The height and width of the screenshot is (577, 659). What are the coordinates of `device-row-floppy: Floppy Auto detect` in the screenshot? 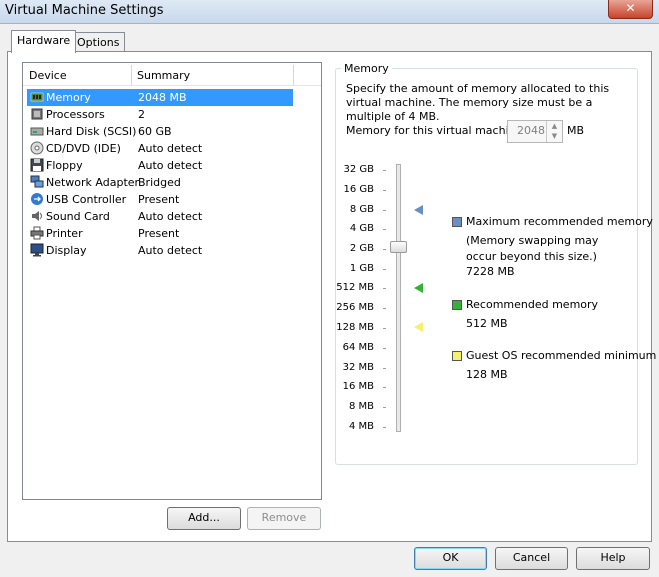 It's located at (160, 165).